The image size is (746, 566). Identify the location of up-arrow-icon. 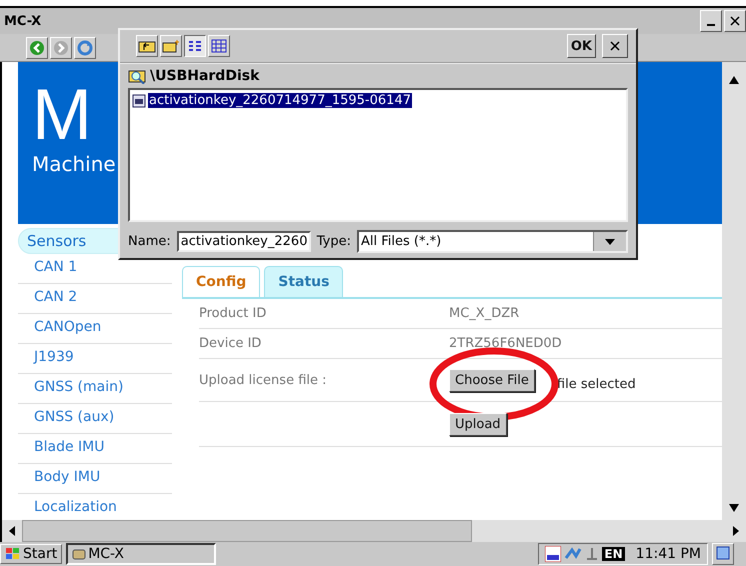
(734, 80).